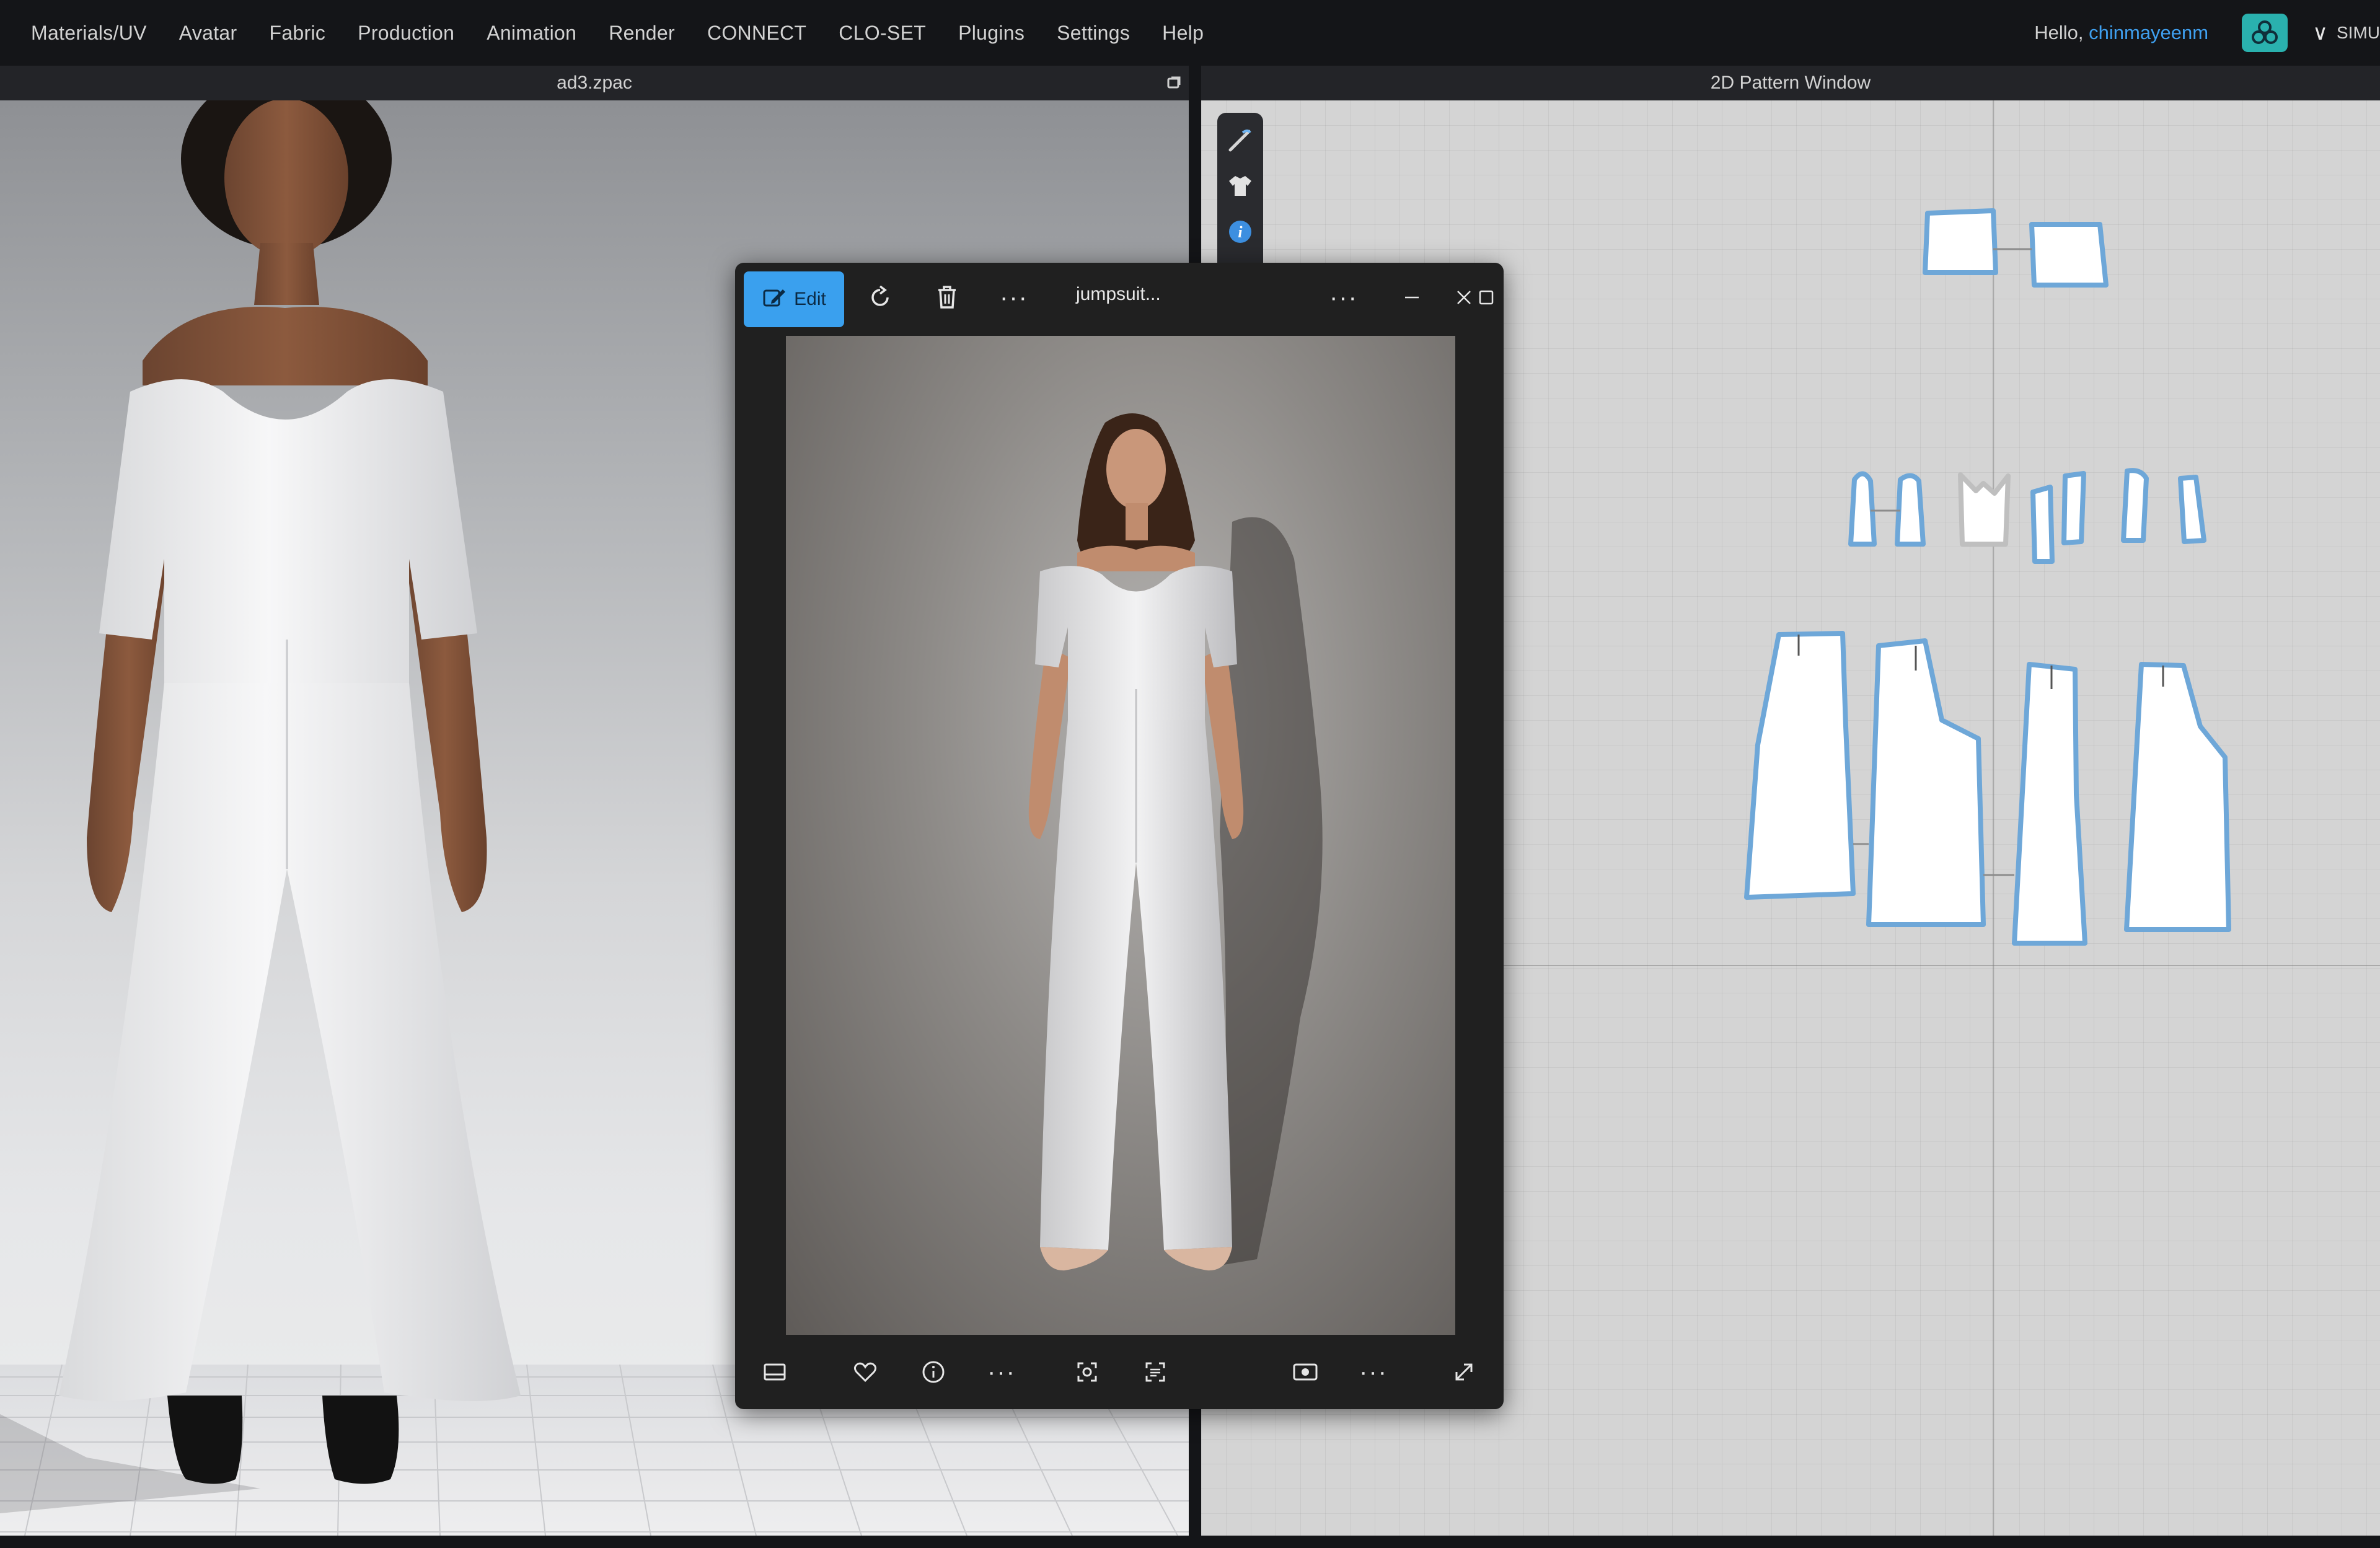 Image resolution: width=2380 pixels, height=1548 pixels. What do you see at coordinates (1183, 33) in the screenshot?
I see `menu-help: Help` at bounding box center [1183, 33].